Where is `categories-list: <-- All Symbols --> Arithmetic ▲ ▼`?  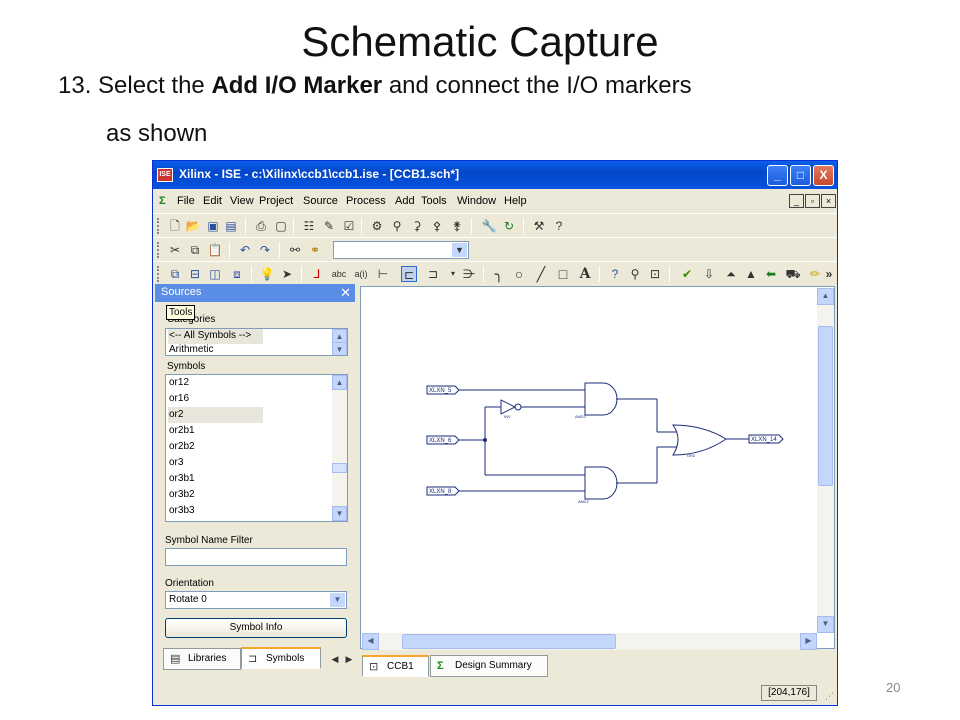 categories-list: <-- All Symbols --> Arithmetic ▲ ▼ is located at coordinates (256, 342).